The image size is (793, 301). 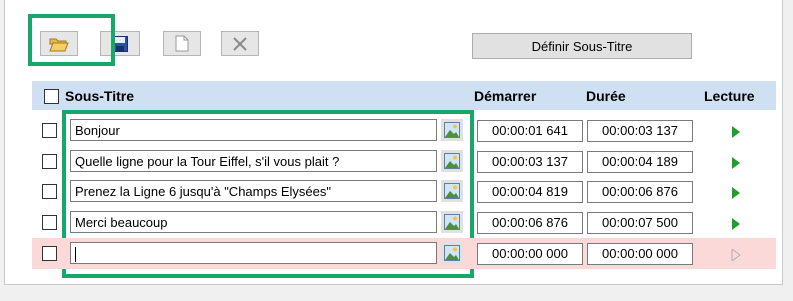 What do you see at coordinates (99, 96) in the screenshot?
I see `header-subtitle: Sous-Titre` at bounding box center [99, 96].